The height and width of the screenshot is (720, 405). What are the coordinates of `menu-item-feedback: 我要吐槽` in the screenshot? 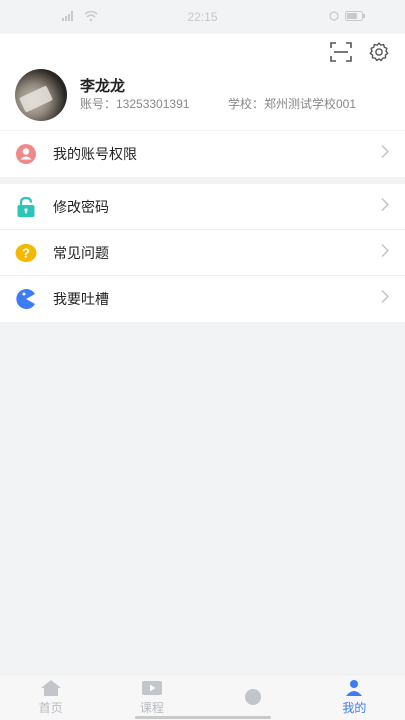 It's located at (202, 299).